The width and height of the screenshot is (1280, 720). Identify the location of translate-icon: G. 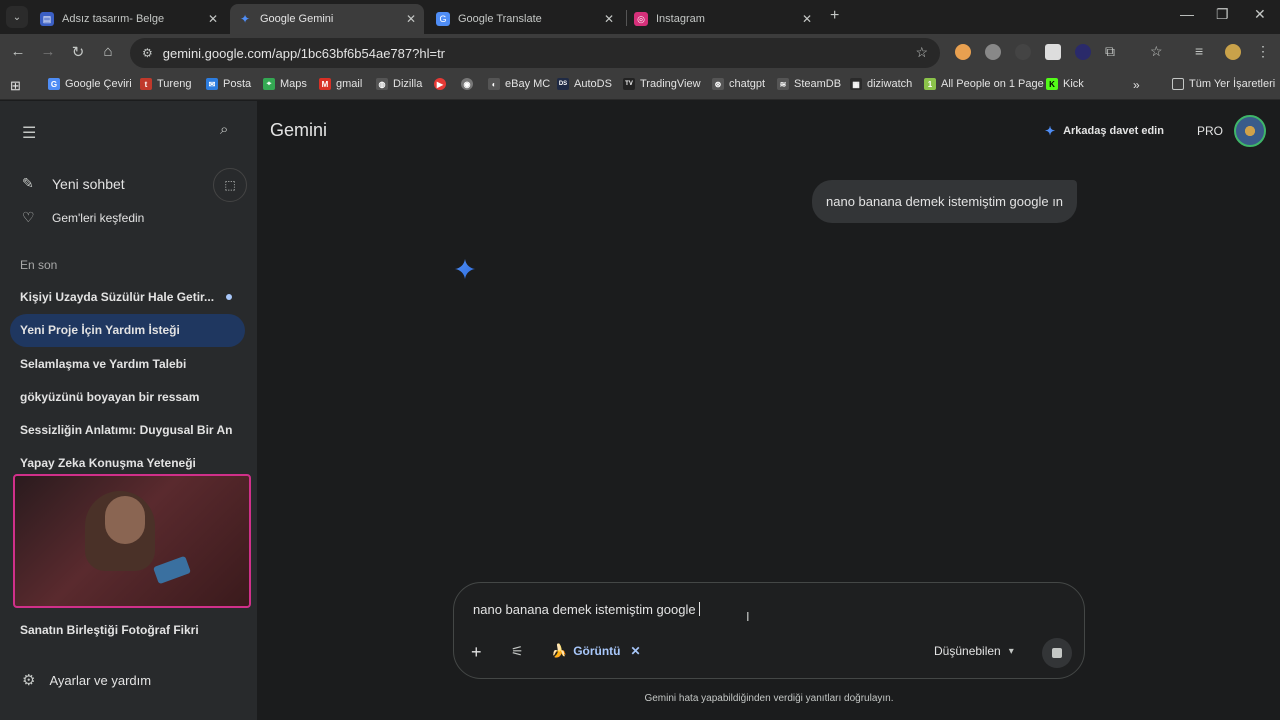
(443, 19).